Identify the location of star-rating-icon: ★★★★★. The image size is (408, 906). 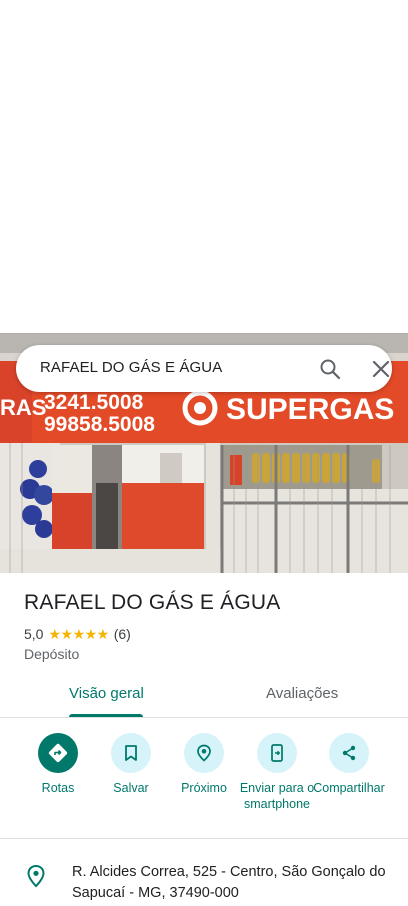
(78, 633).